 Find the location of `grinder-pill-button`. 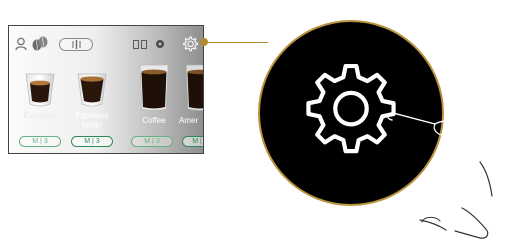

grinder-pill-button is located at coordinates (76, 44).